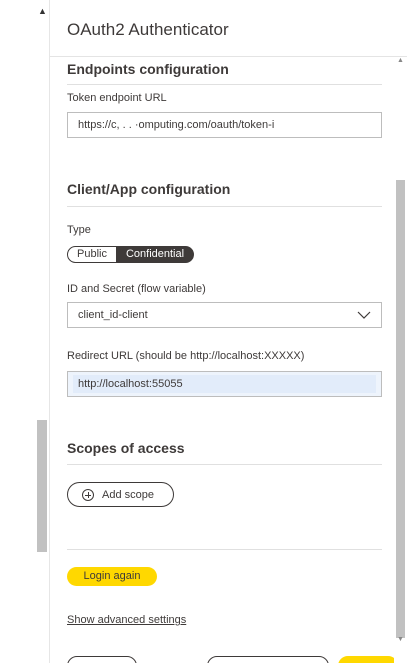 This screenshot has width=416, height=663. I want to click on panel-title: OAuth2 Authenticator, so click(148, 29).